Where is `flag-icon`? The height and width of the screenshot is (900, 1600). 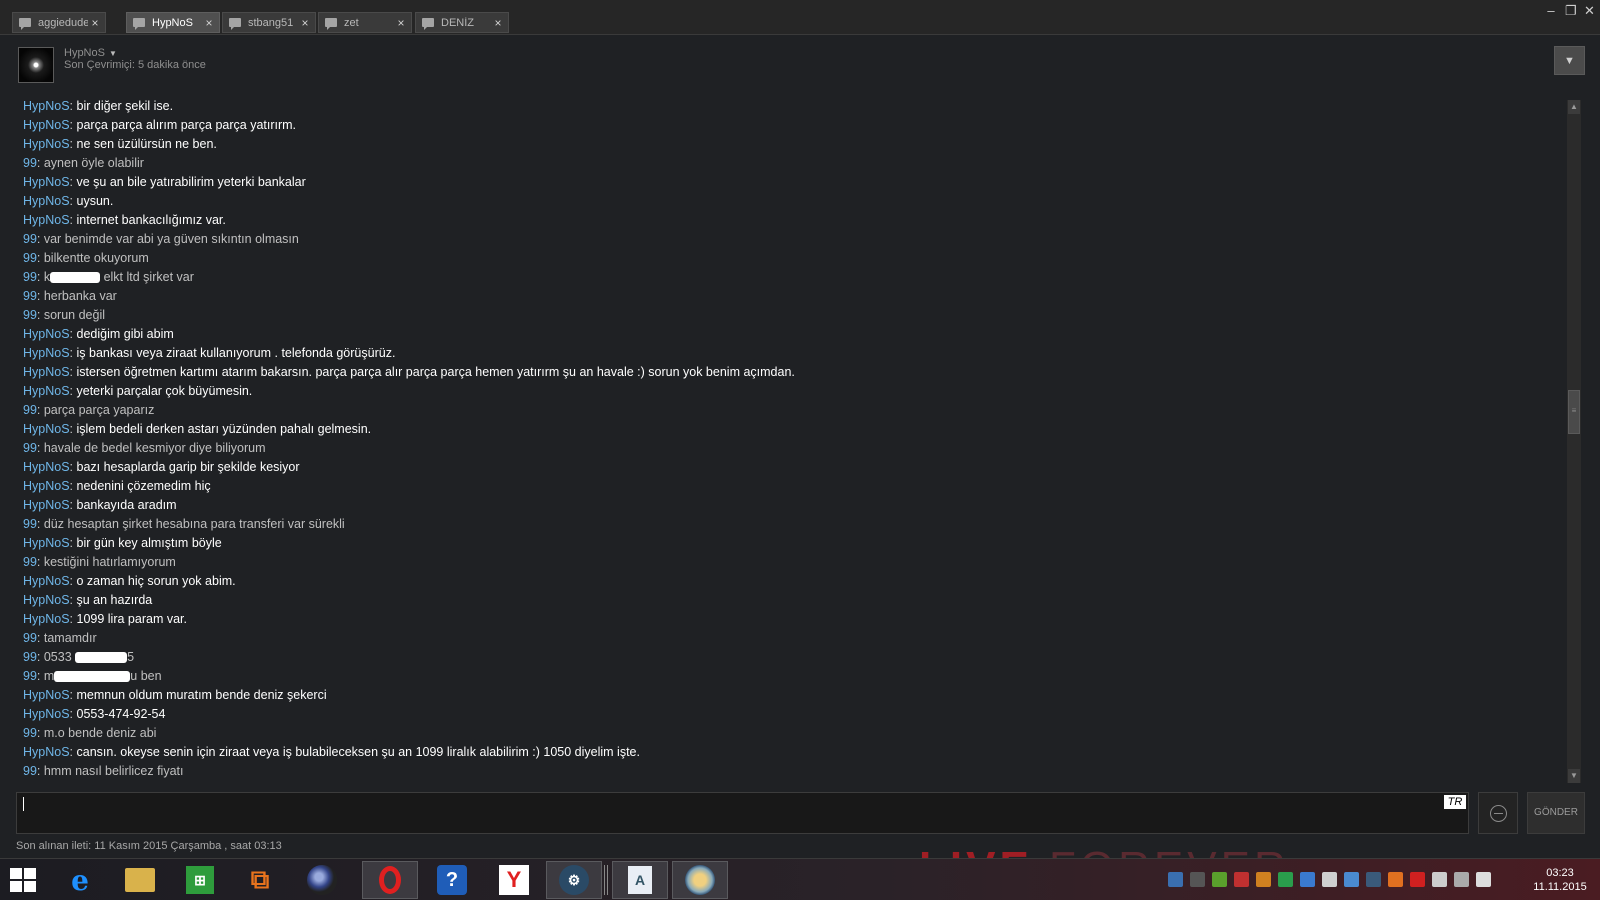
flag-icon is located at coordinates (1417, 879).